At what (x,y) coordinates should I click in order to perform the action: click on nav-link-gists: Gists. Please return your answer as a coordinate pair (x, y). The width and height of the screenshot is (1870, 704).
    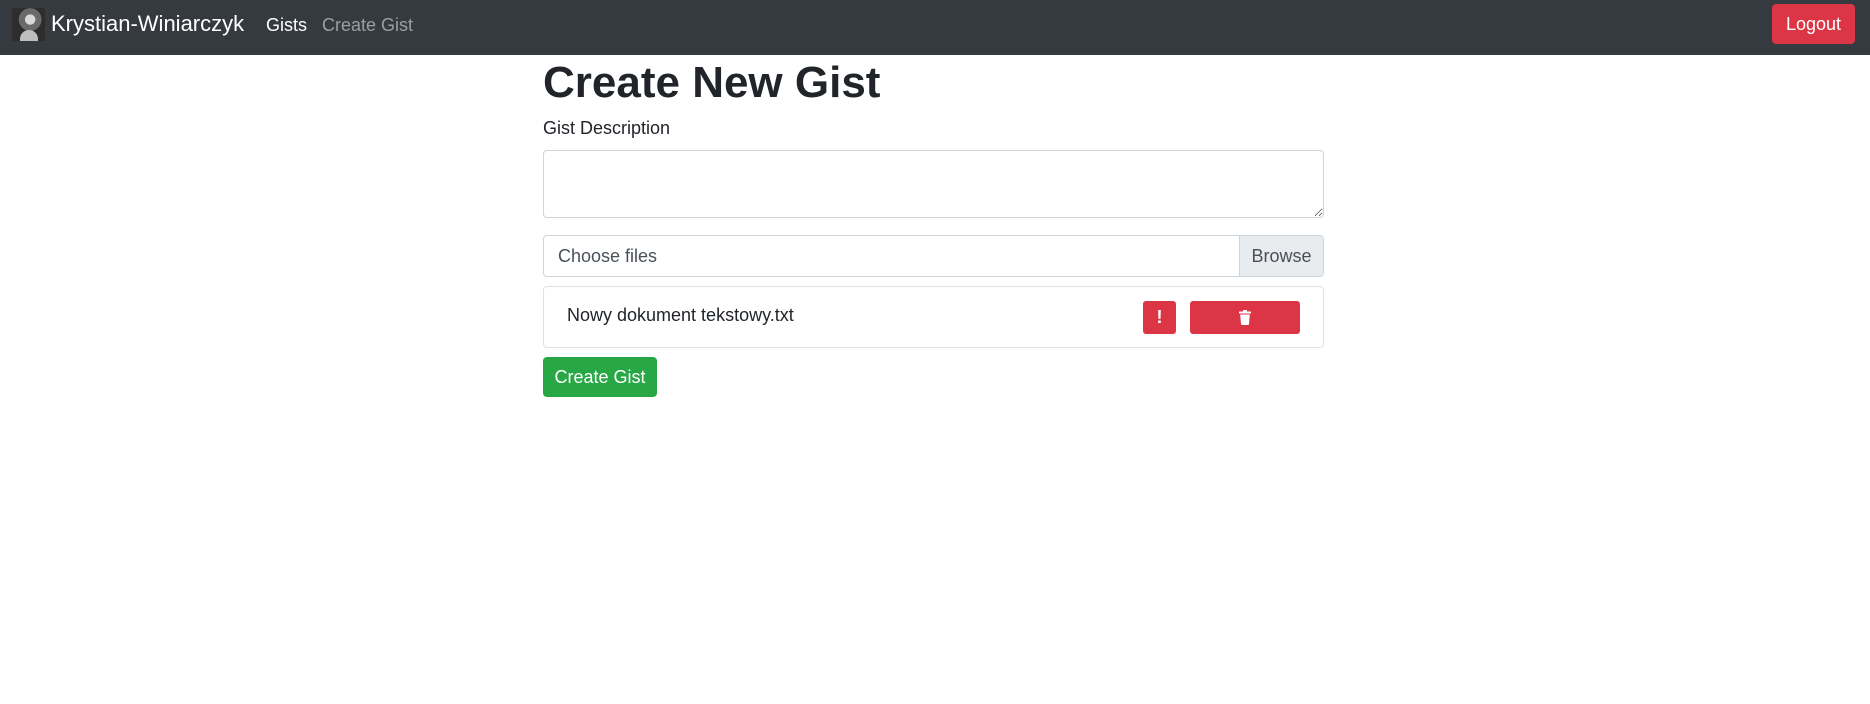
    Looking at the image, I should click on (286, 25).